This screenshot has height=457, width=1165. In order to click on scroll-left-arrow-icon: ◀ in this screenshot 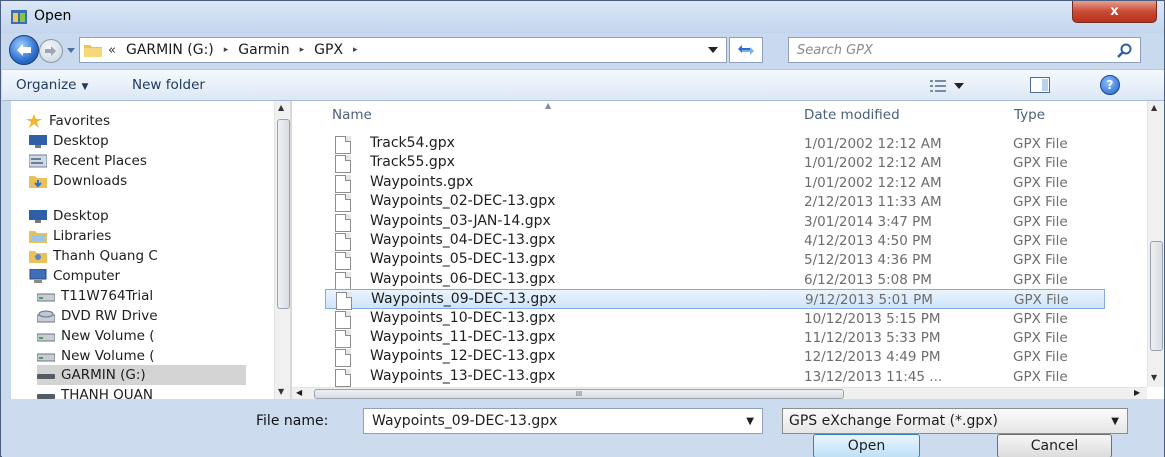, I will do `click(299, 392)`.